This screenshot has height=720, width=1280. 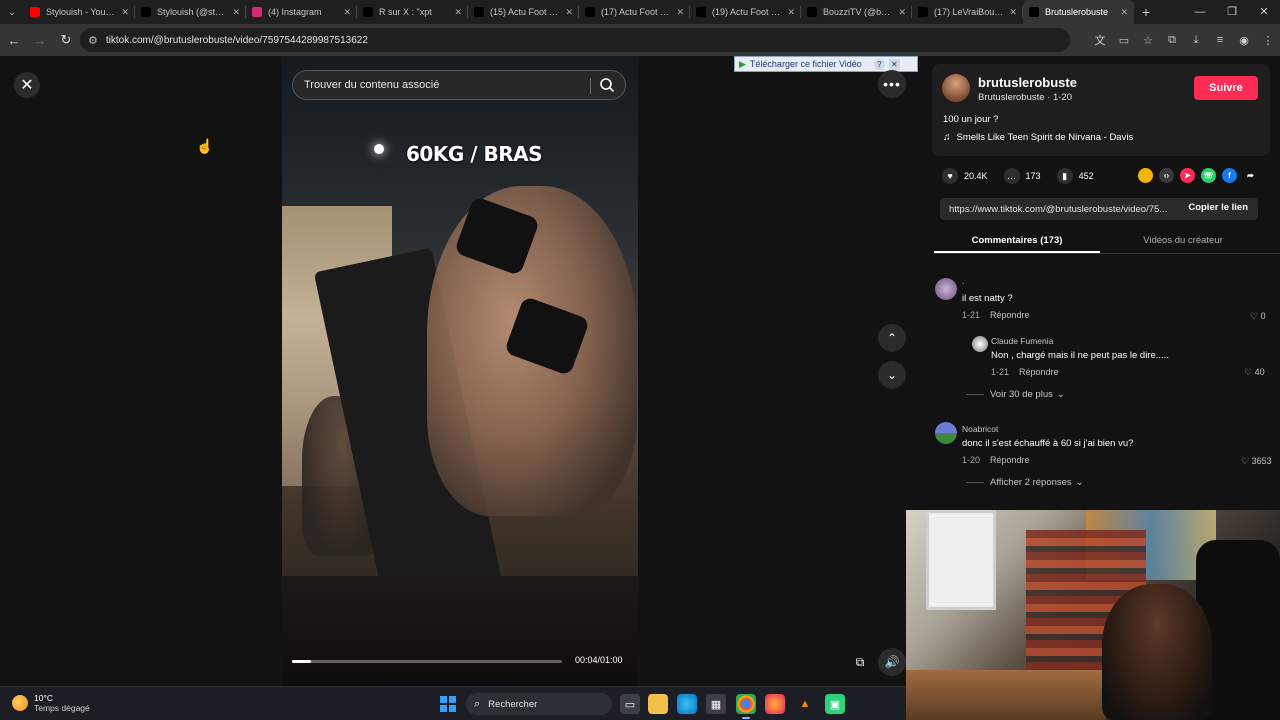 I want to click on app-icon: ▣, so click(x=835, y=704).